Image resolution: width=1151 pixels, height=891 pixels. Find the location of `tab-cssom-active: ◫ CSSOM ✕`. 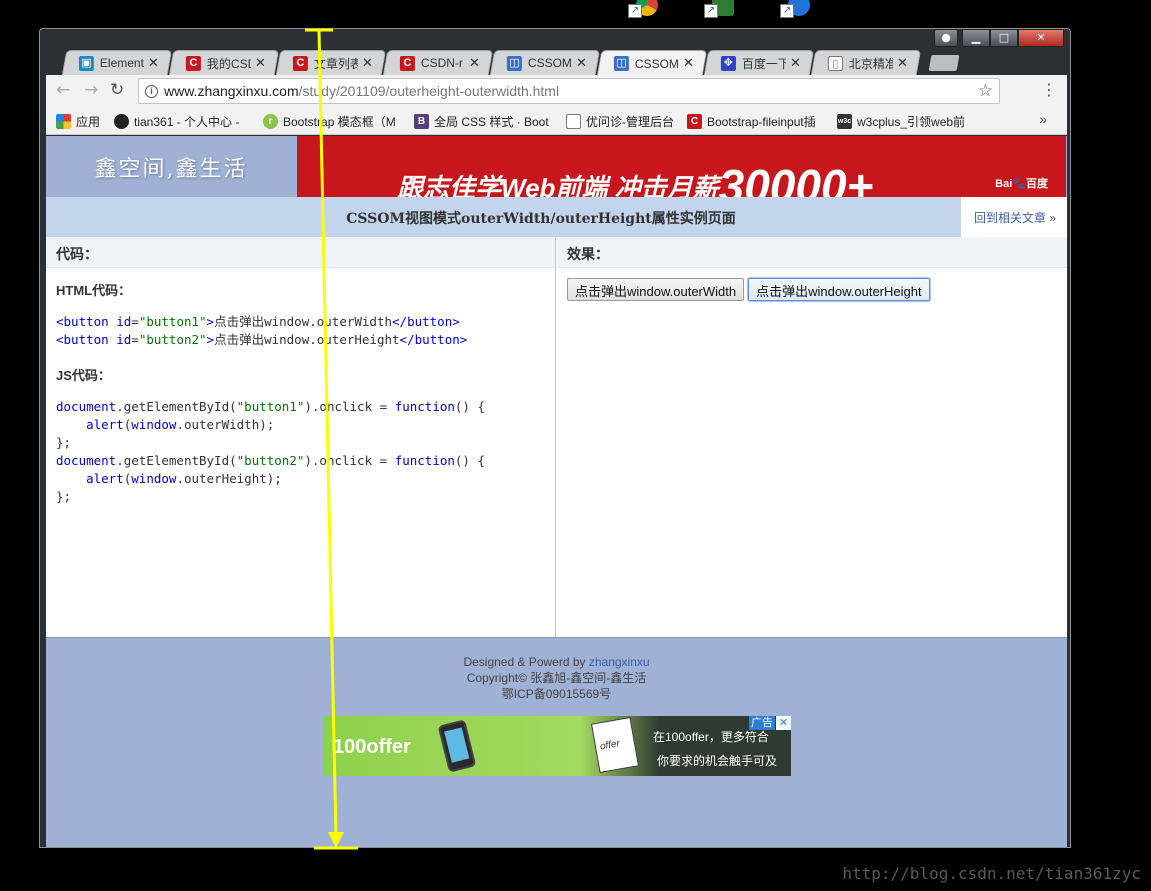

tab-cssom-active: ◫ CSSOM ✕ is located at coordinates (652, 63).